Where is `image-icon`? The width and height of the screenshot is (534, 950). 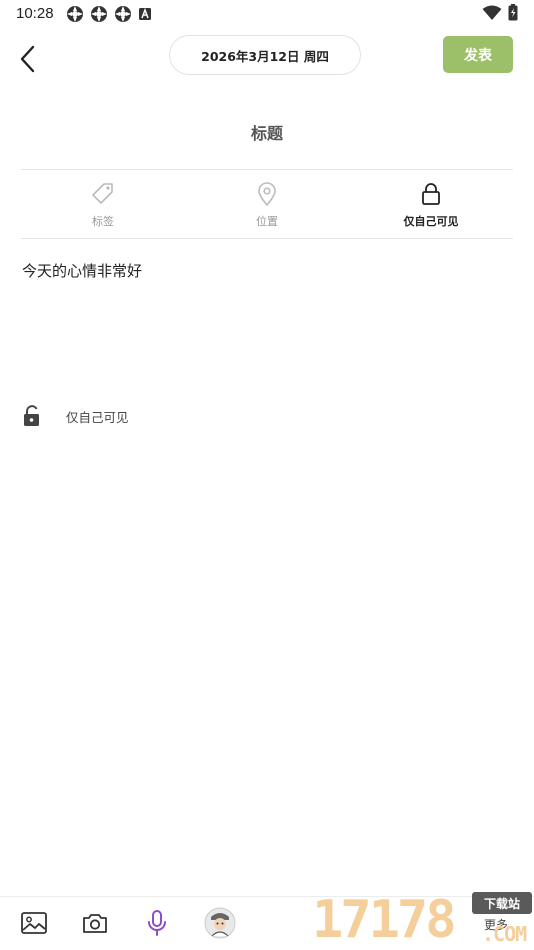 image-icon is located at coordinates (34, 923).